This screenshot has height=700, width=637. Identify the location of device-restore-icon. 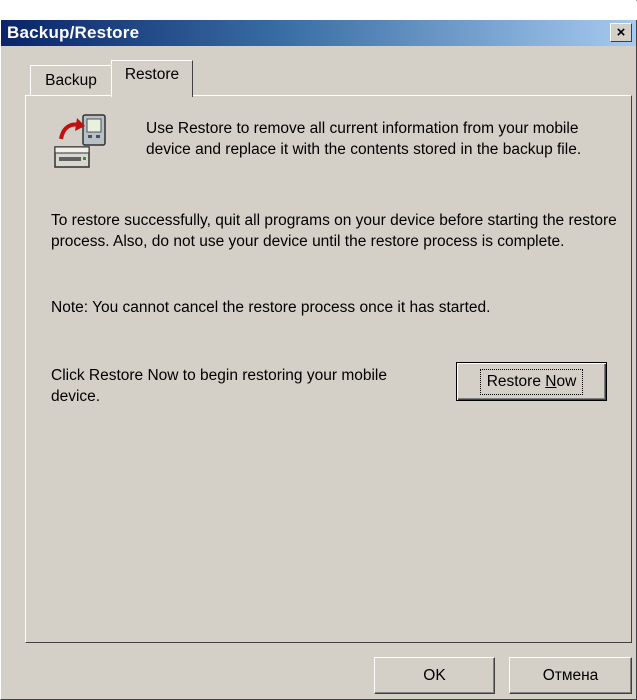
(80, 141).